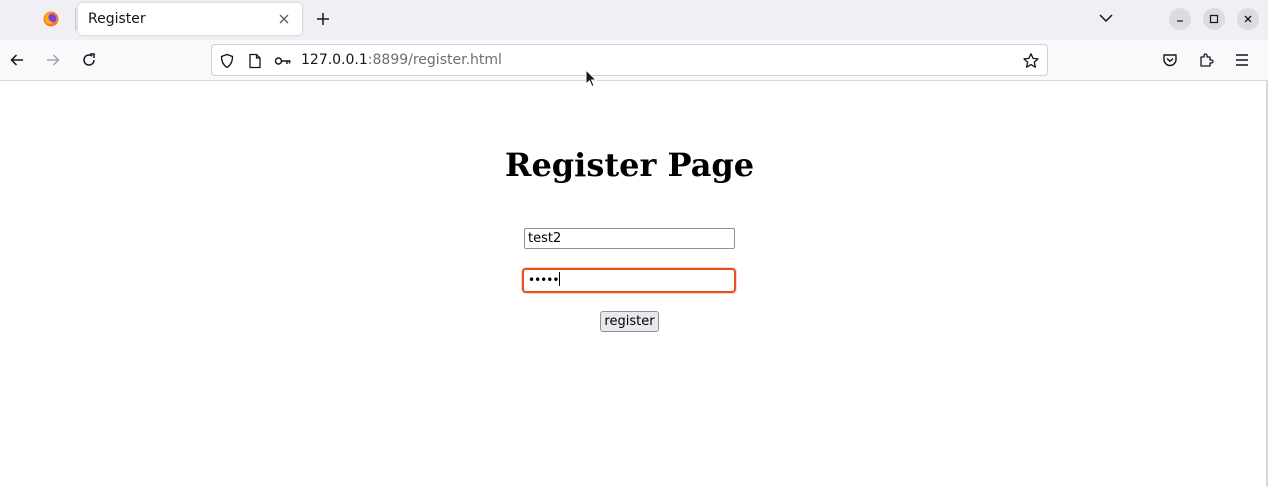 This screenshot has height=487, width=1268. I want to click on page-title: Register Page, so click(629, 165).